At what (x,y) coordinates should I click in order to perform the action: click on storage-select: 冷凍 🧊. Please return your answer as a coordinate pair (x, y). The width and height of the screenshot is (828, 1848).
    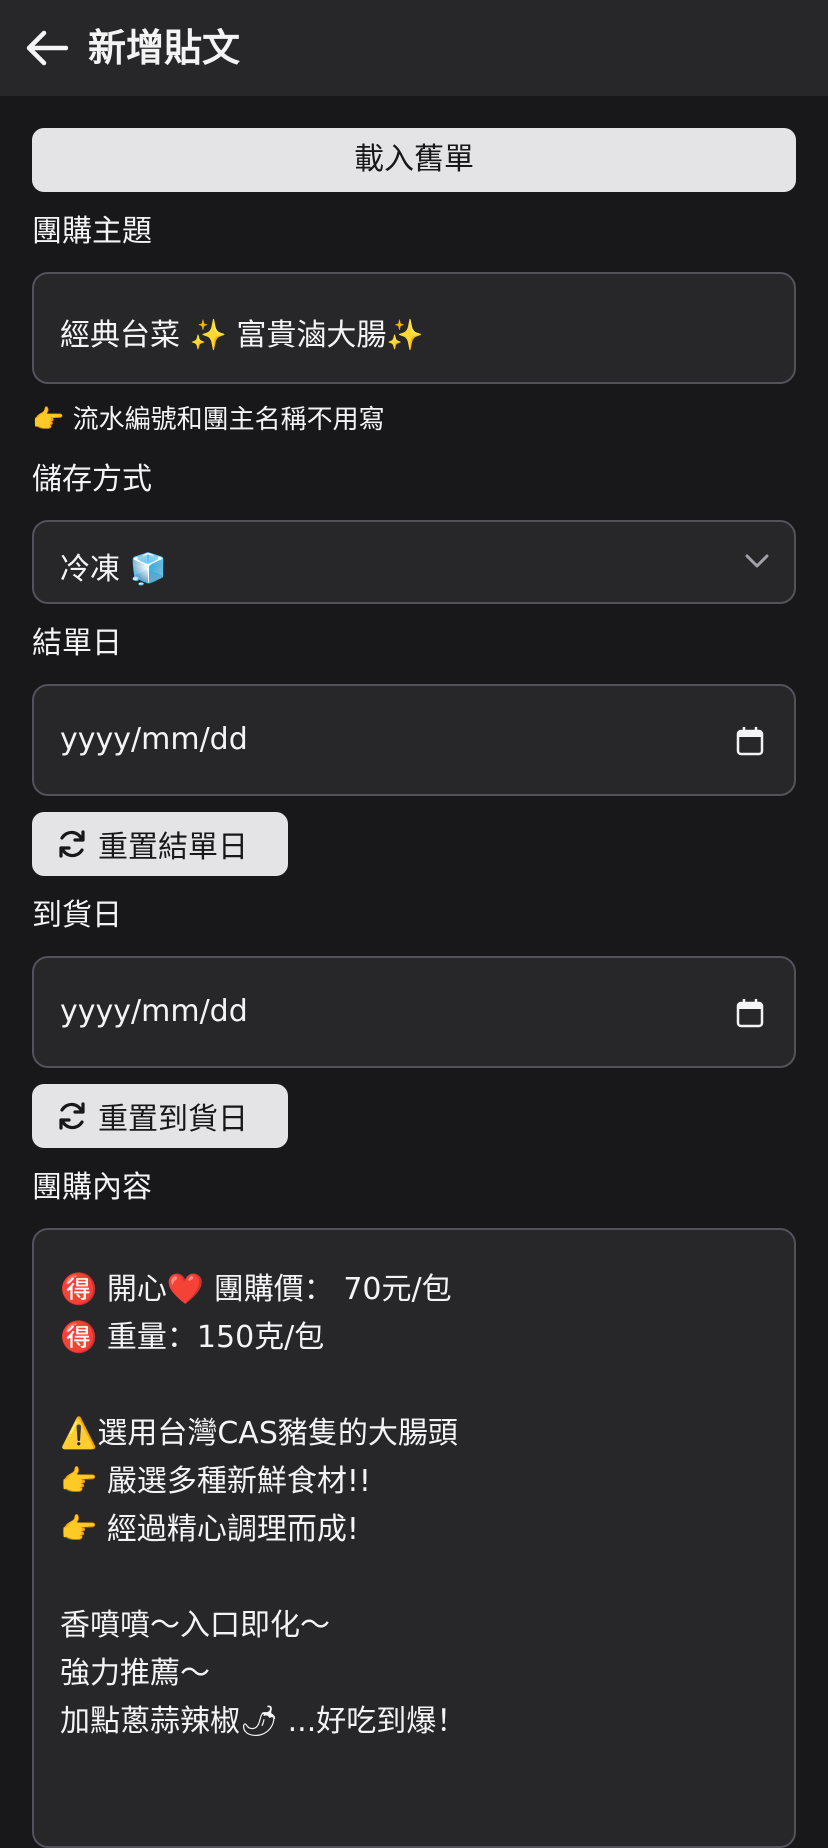
    Looking at the image, I should click on (414, 562).